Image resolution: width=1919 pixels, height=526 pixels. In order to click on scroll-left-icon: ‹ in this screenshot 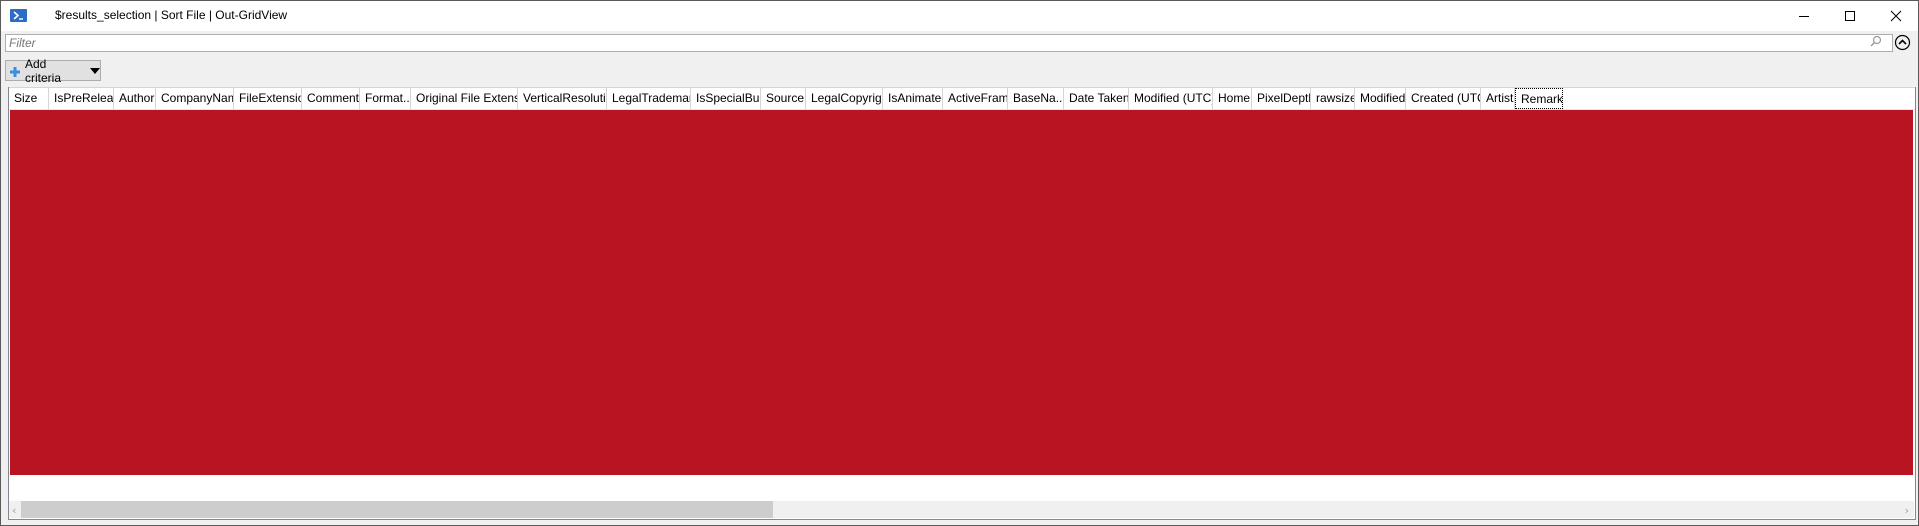, I will do `click(14, 510)`.